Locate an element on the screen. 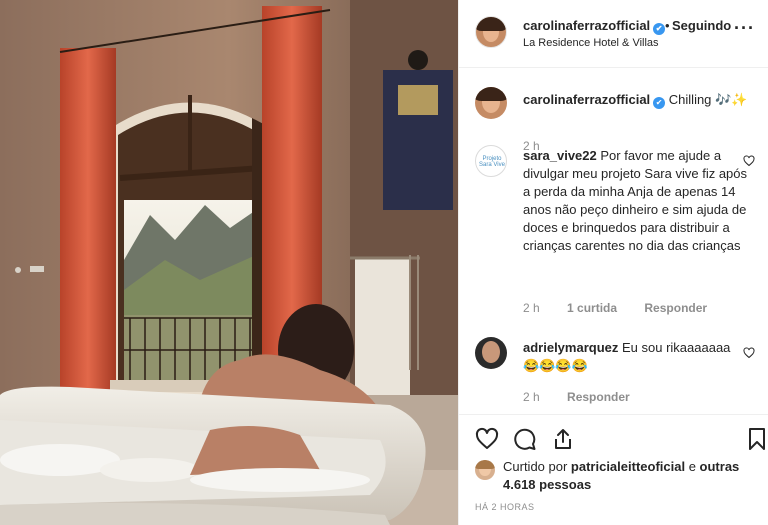 This screenshot has height=525, width=768. comment-text: carolinaferrazofficial ✔ Chilling 🎶✨ is located at coordinates (637, 100).